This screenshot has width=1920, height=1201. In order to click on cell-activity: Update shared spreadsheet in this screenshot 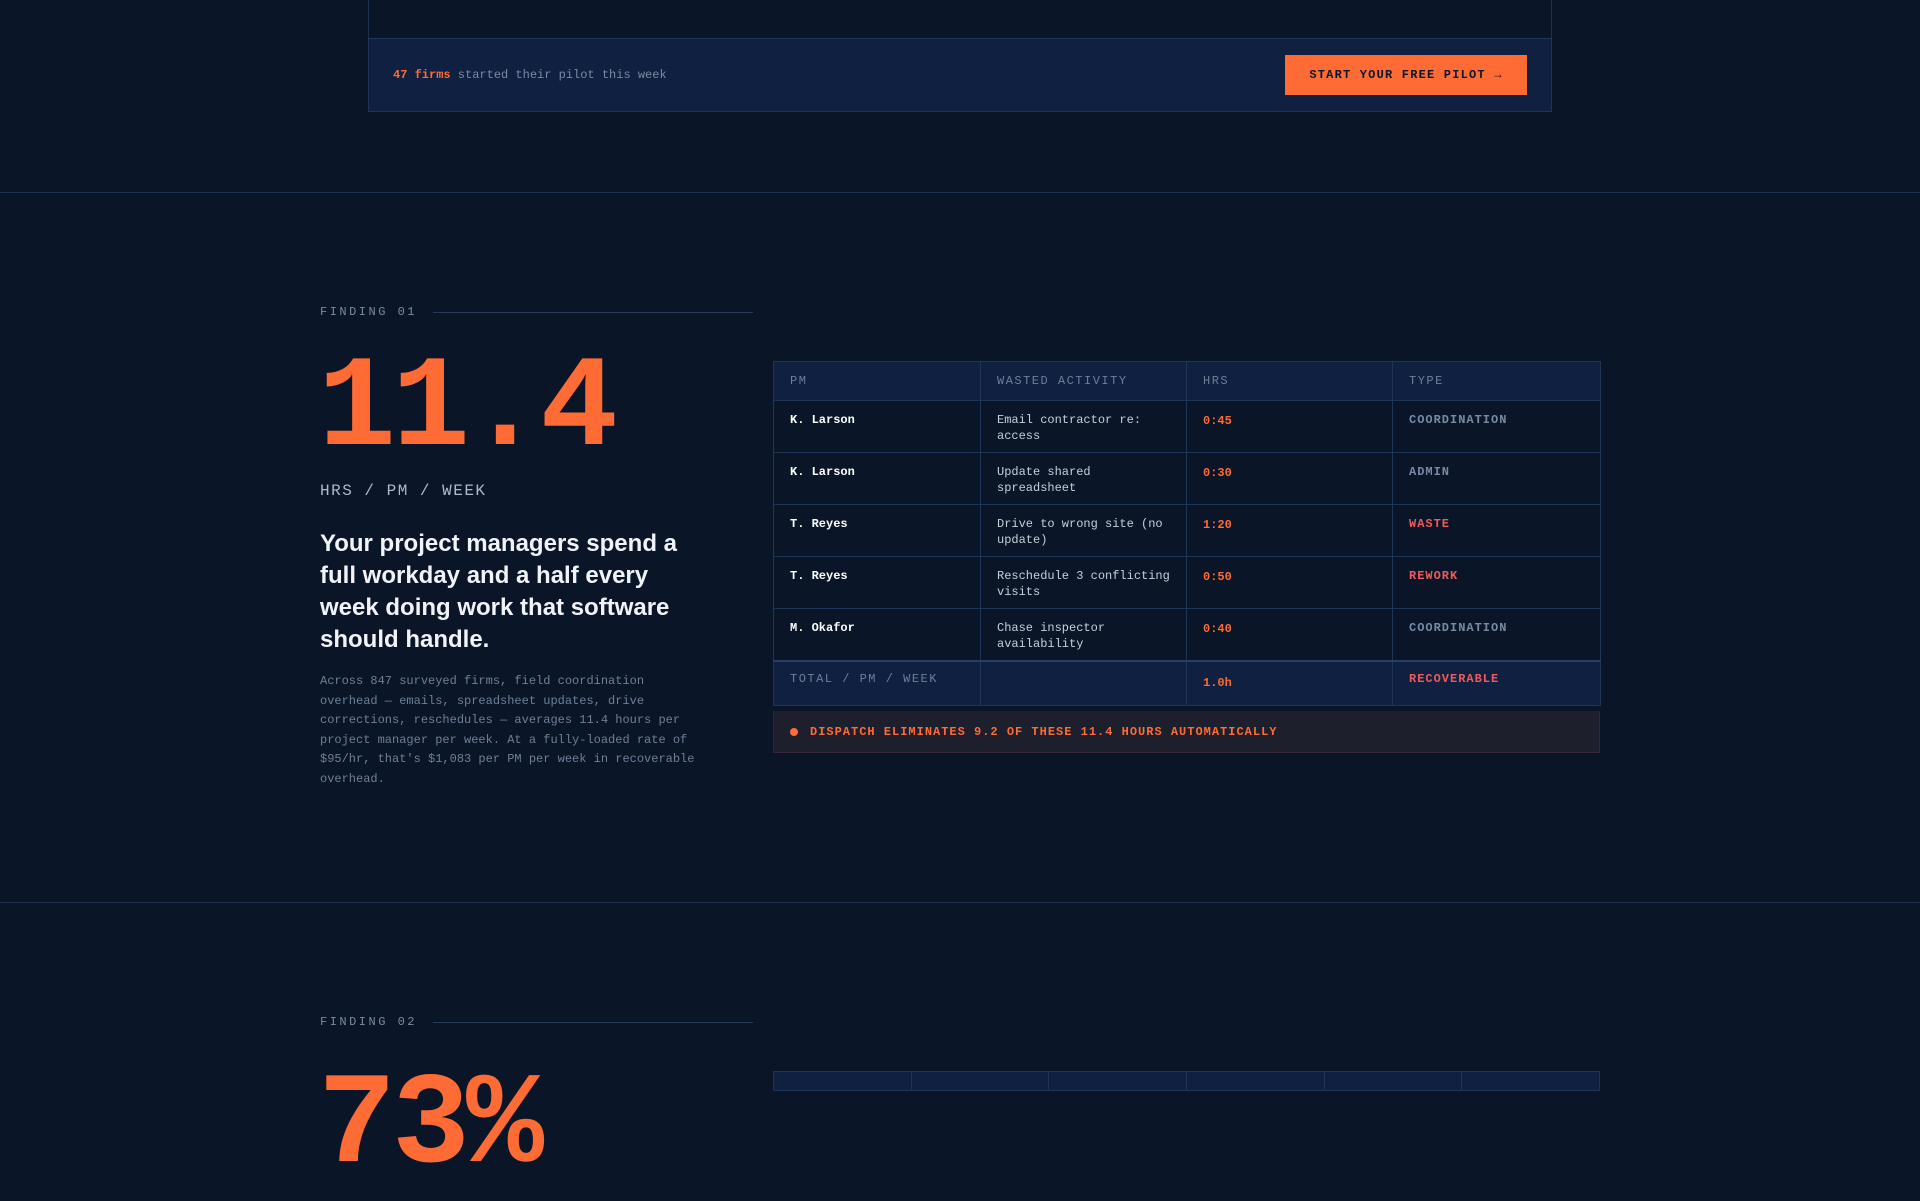, I will do `click(1083, 478)`.